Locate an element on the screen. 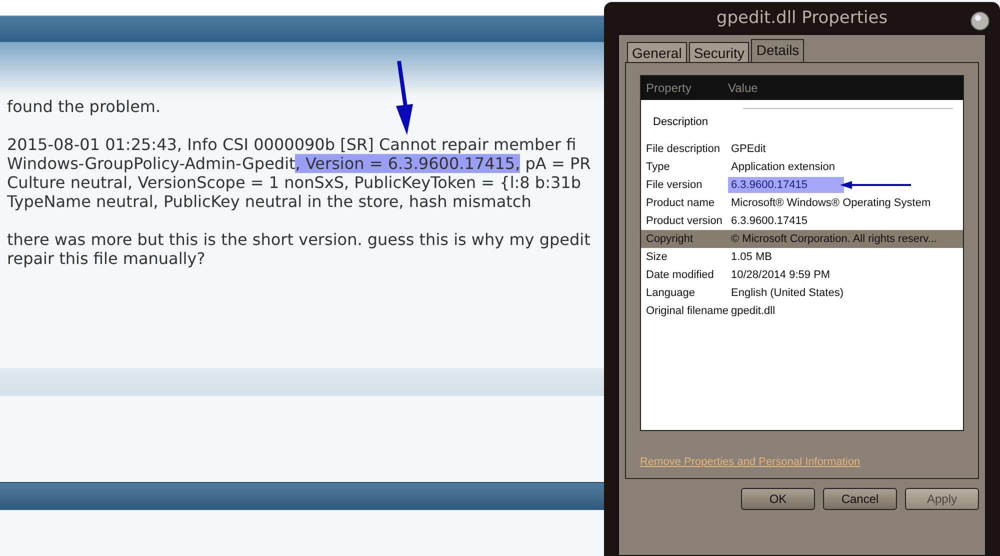  property-row: Date modified 10/28/2014 9:59 PM is located at coordinates (802, 275).